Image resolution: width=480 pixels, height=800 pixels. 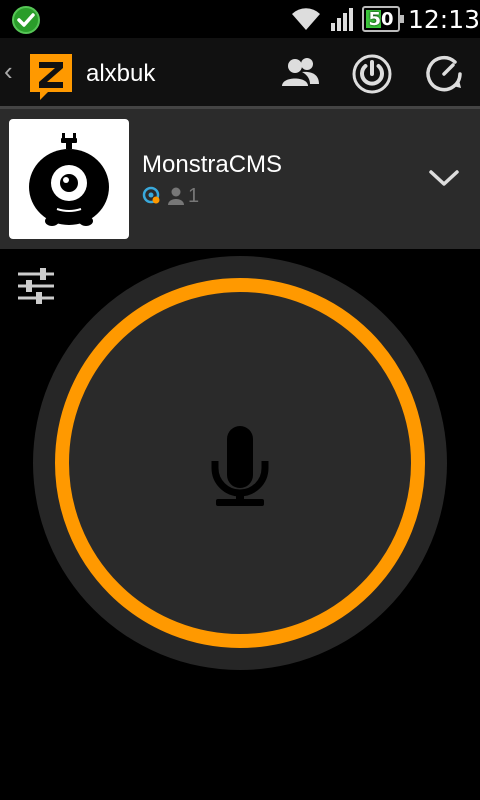 I want to click on contacts-icon, so click(x=300, y=74).